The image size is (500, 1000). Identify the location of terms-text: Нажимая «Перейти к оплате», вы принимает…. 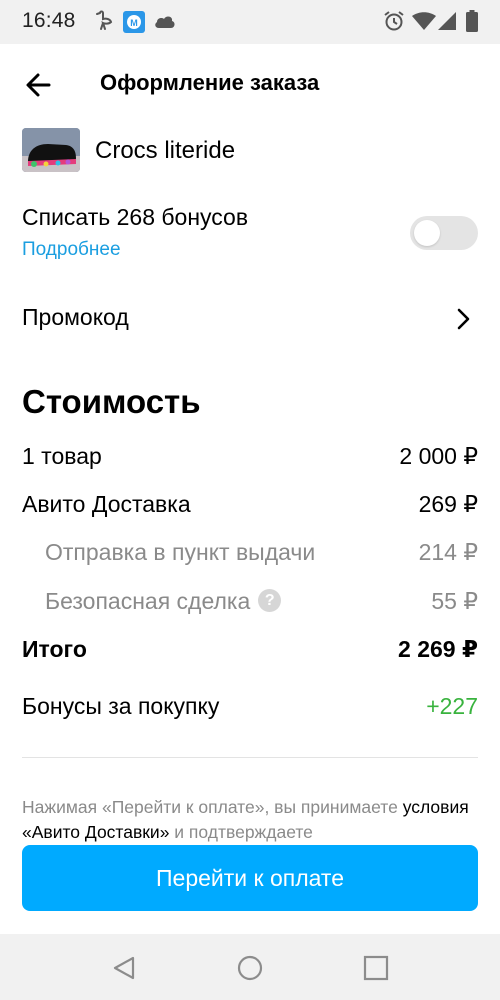
(250, 820).